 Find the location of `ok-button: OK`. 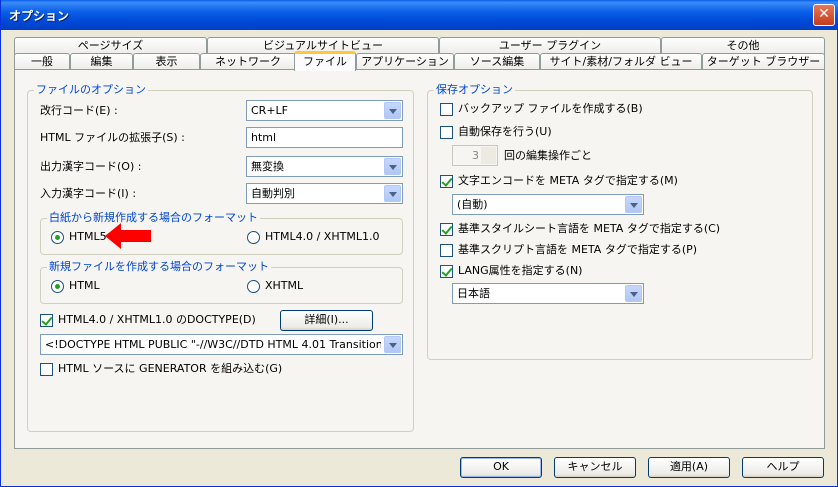

ok-button: OK is located at coordinates (501, 467).